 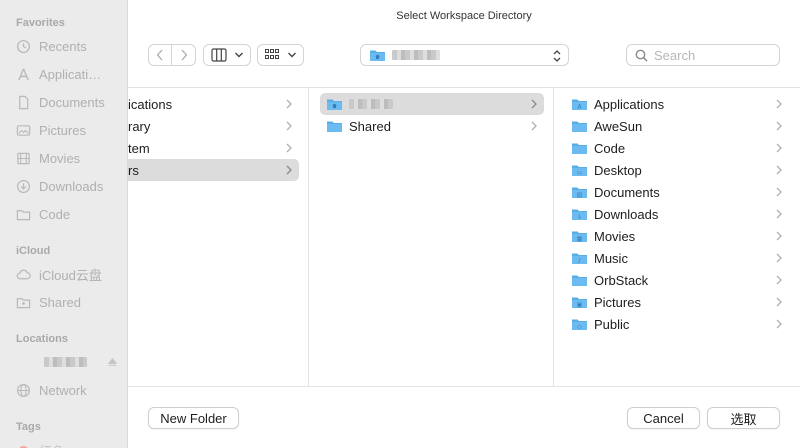 I want to click on item-label: Public, so click(x=612, y=324).